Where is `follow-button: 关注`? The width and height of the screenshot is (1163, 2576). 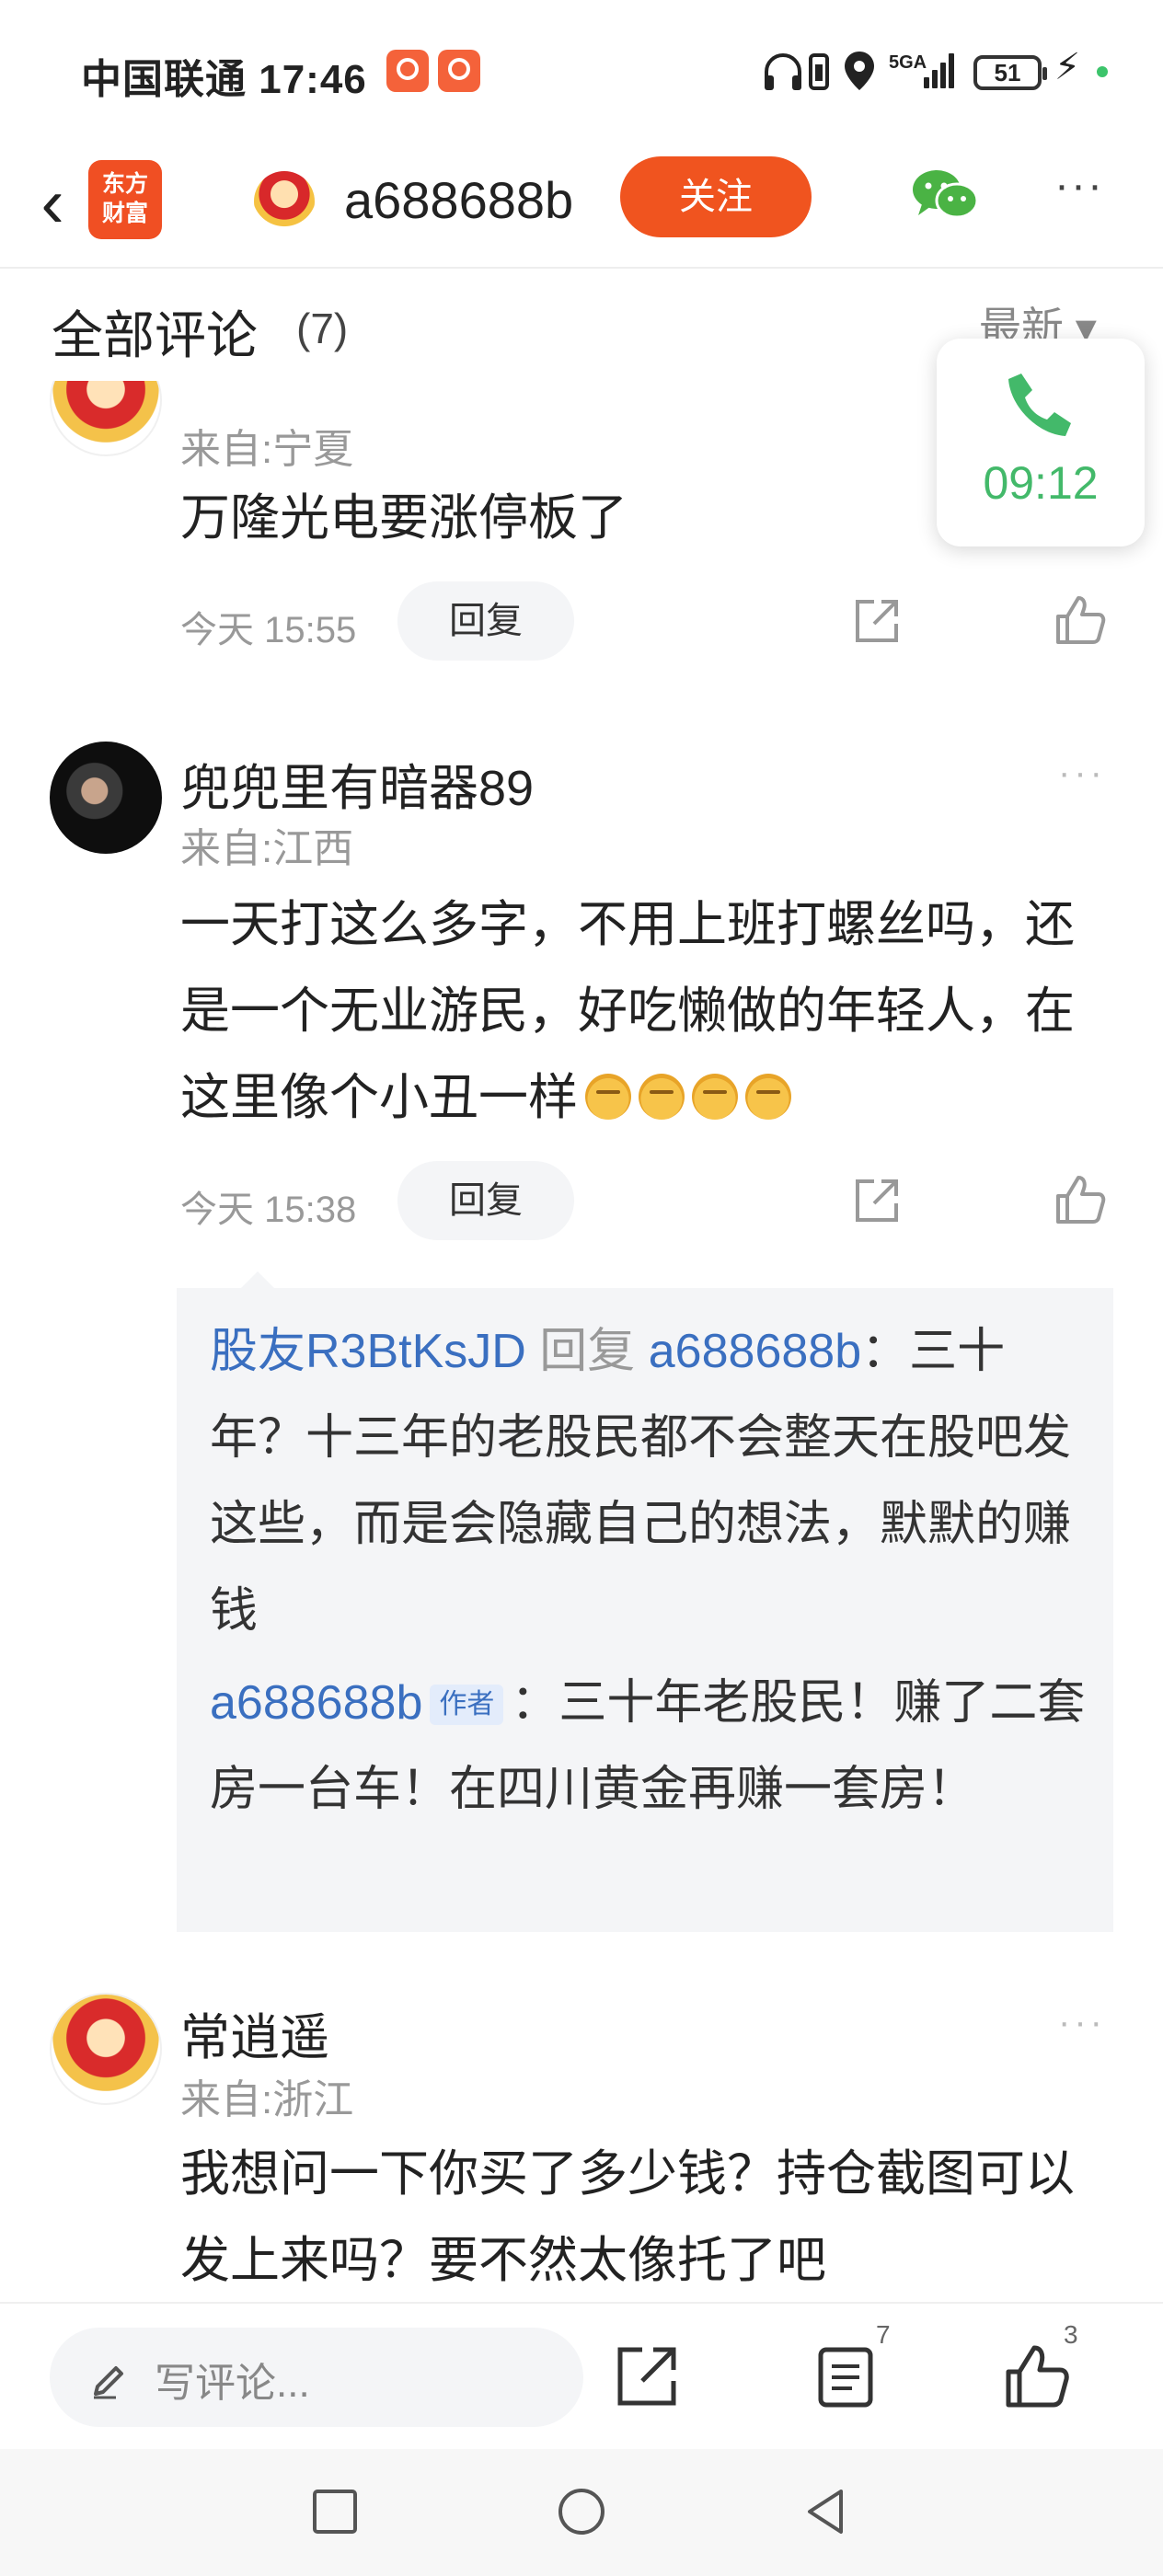 follow-button: 关注 is located at coordinates (716, 196).